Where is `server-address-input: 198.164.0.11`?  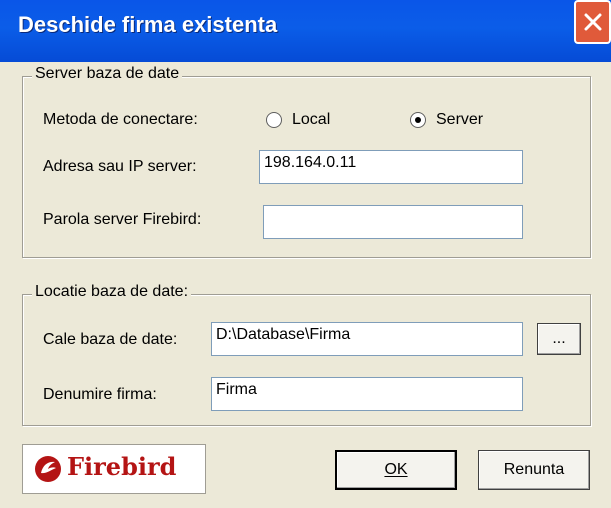 server-address-input: 198.164.0.11 is located at coordinates (391, 167).